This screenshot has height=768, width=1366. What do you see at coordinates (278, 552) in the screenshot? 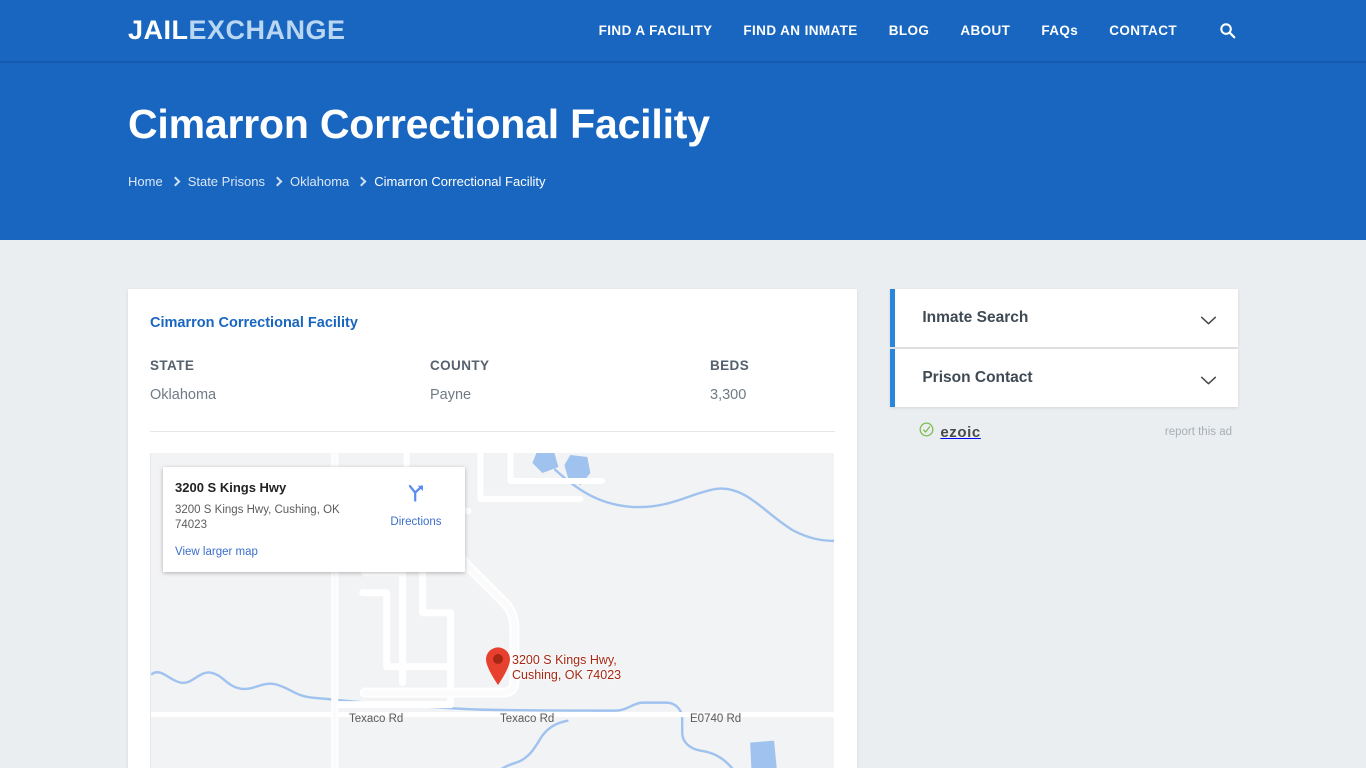
I see `view-larger-map-link: View larger map` at bounding box center [278, 552].